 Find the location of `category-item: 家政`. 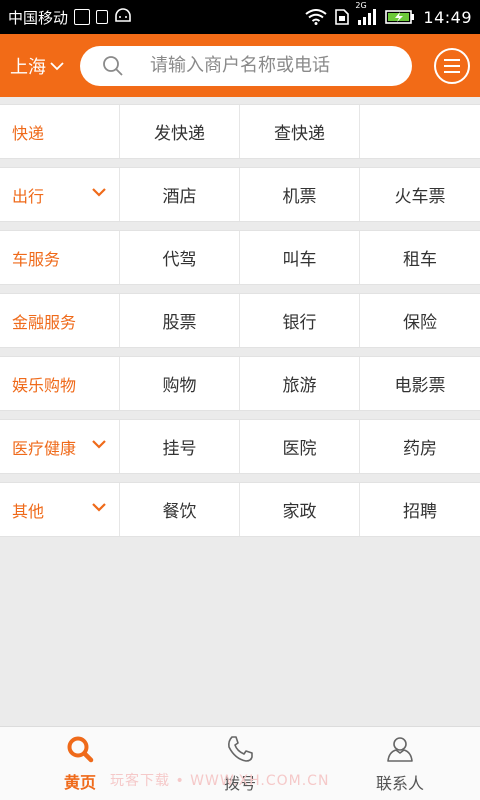

category-item: 家政 is located at coordinates (300, 509).